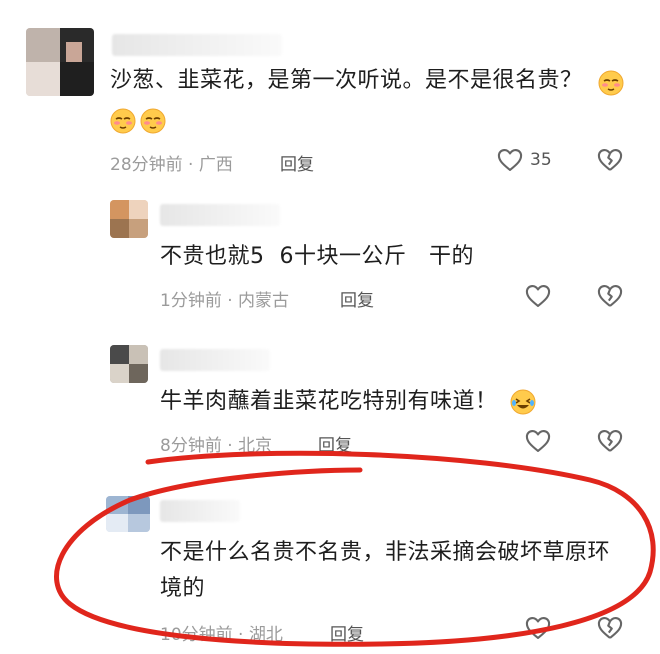  What do you see at coordinates (225, 301) in the screenshot?
I see `comment-meta: 1分钟前 · 内蒙古` at bounding box center [225, 301].